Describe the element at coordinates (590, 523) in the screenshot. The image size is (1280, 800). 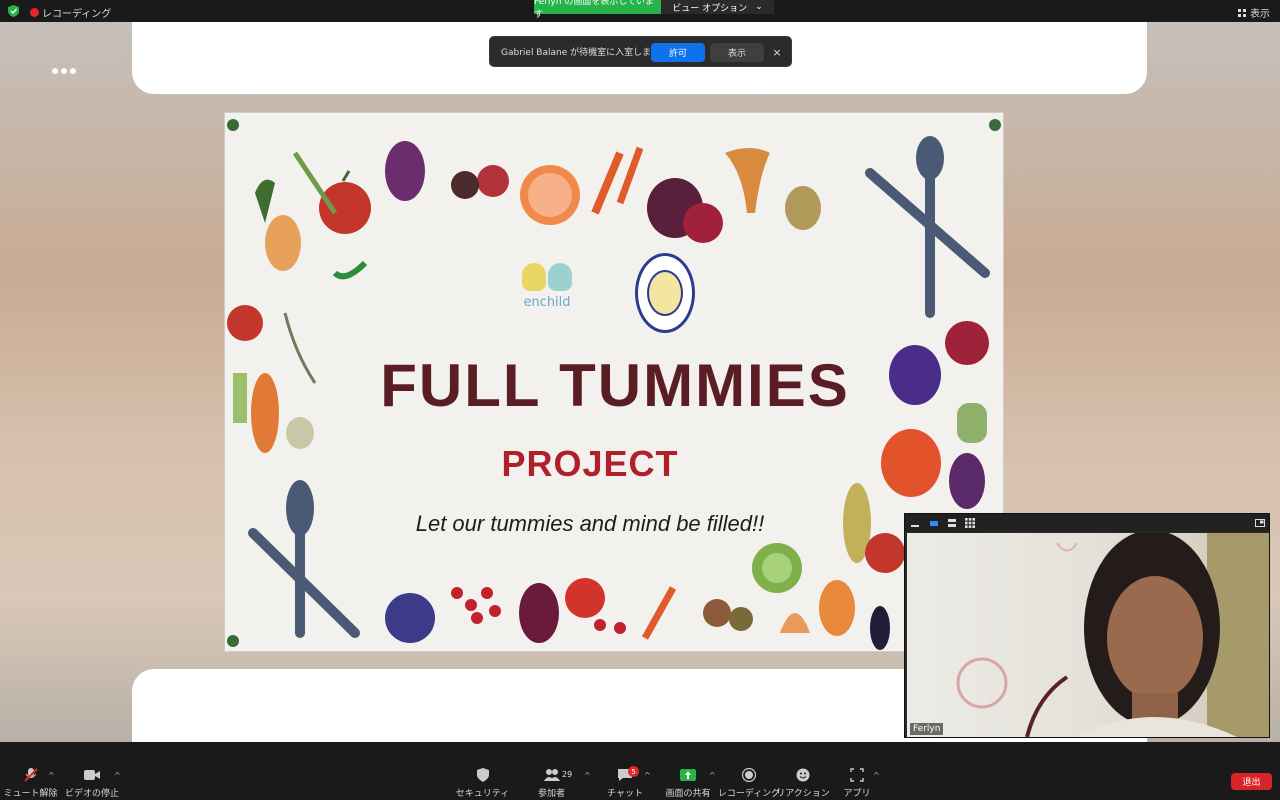
I see `banner-tagline: Let our tummies and mind be filled!!` at that location.